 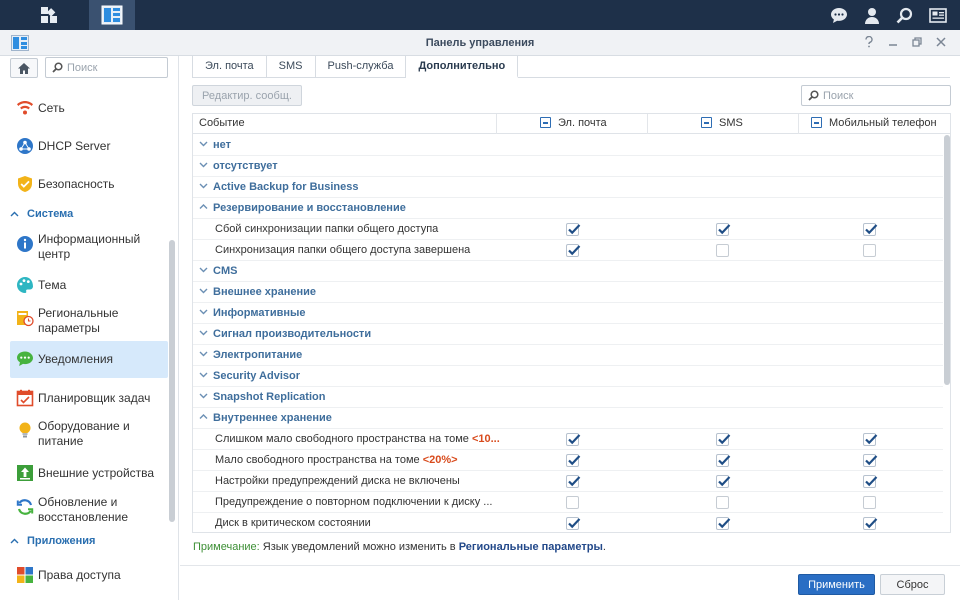 What do you see at coordinates (941, 42) in the screenshot?
I see `close-button` at bounding box center [941, 42].